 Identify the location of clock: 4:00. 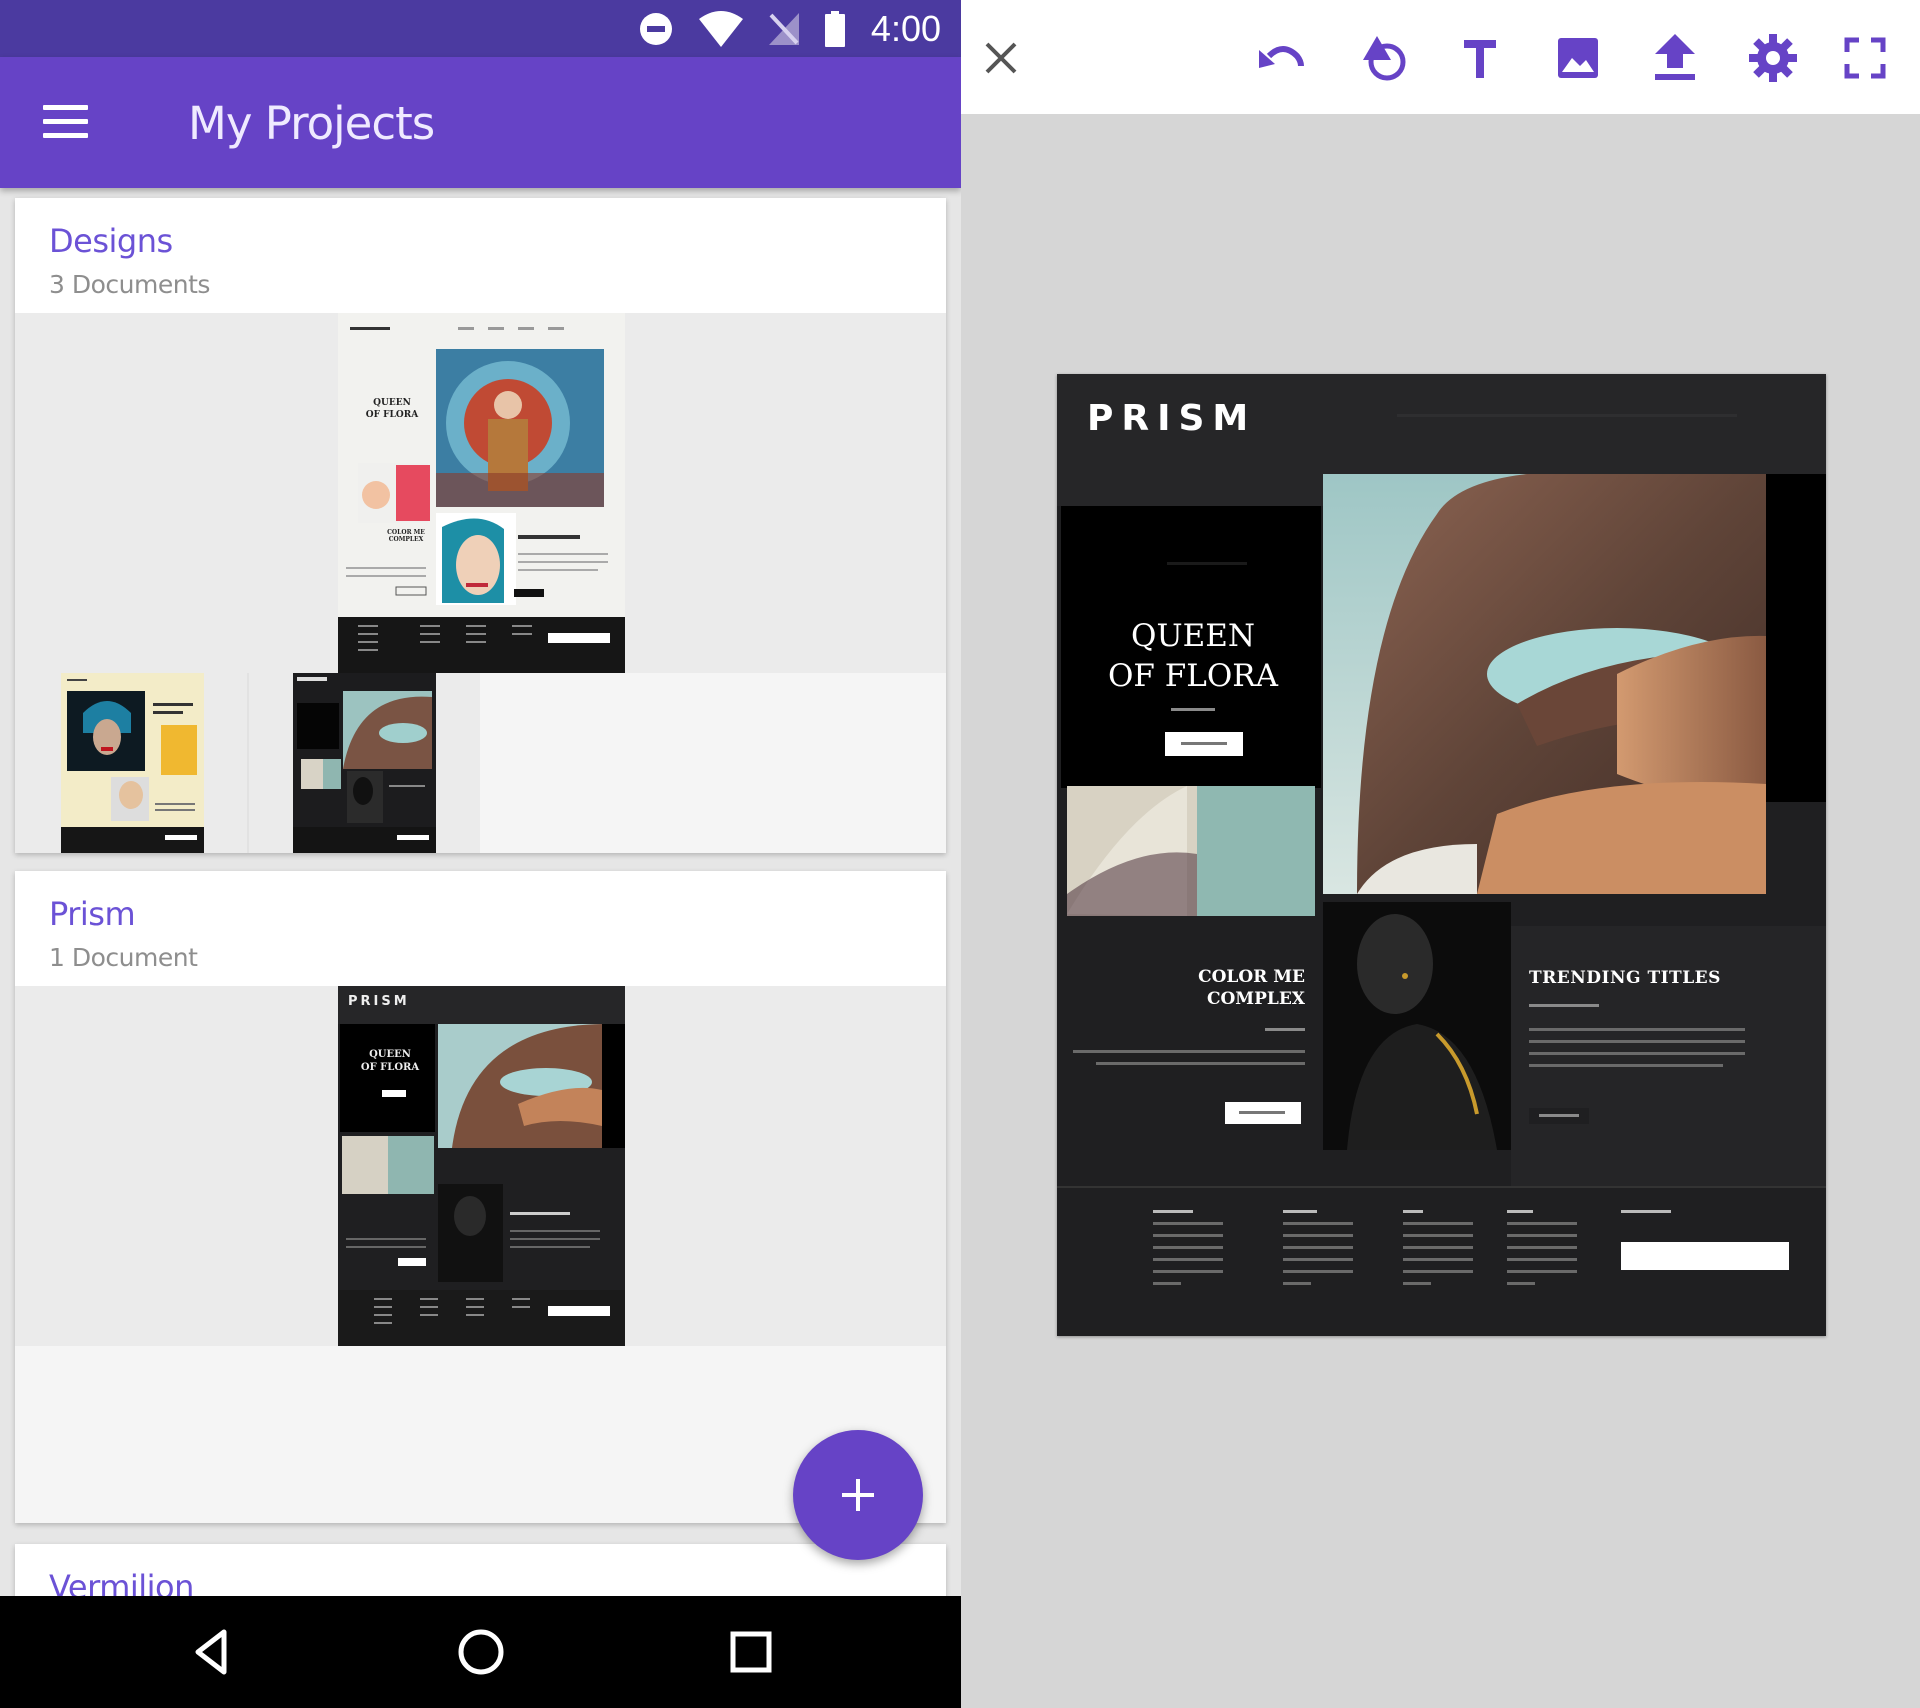
(905, 28).